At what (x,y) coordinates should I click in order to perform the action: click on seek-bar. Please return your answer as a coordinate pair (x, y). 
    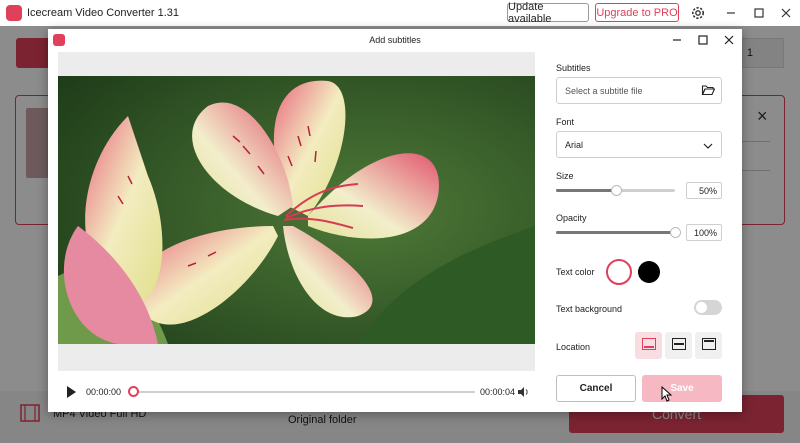
    Looking at the image, I should click on (304, 392).